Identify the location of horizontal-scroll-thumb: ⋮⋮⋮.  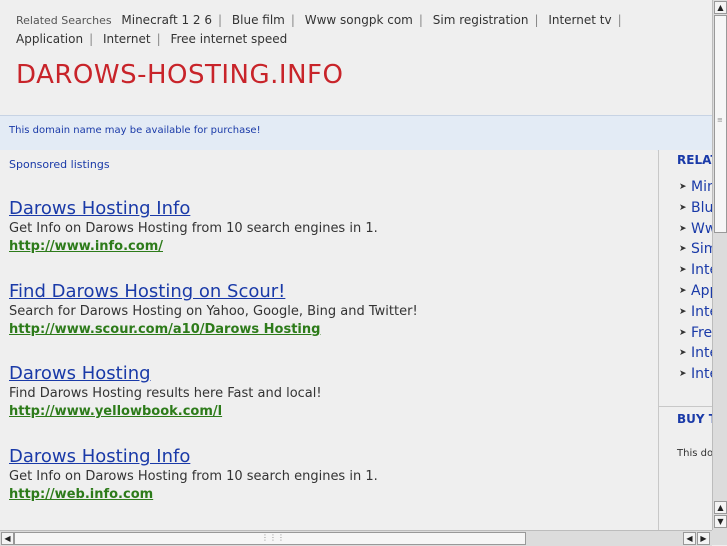
(270, 538).